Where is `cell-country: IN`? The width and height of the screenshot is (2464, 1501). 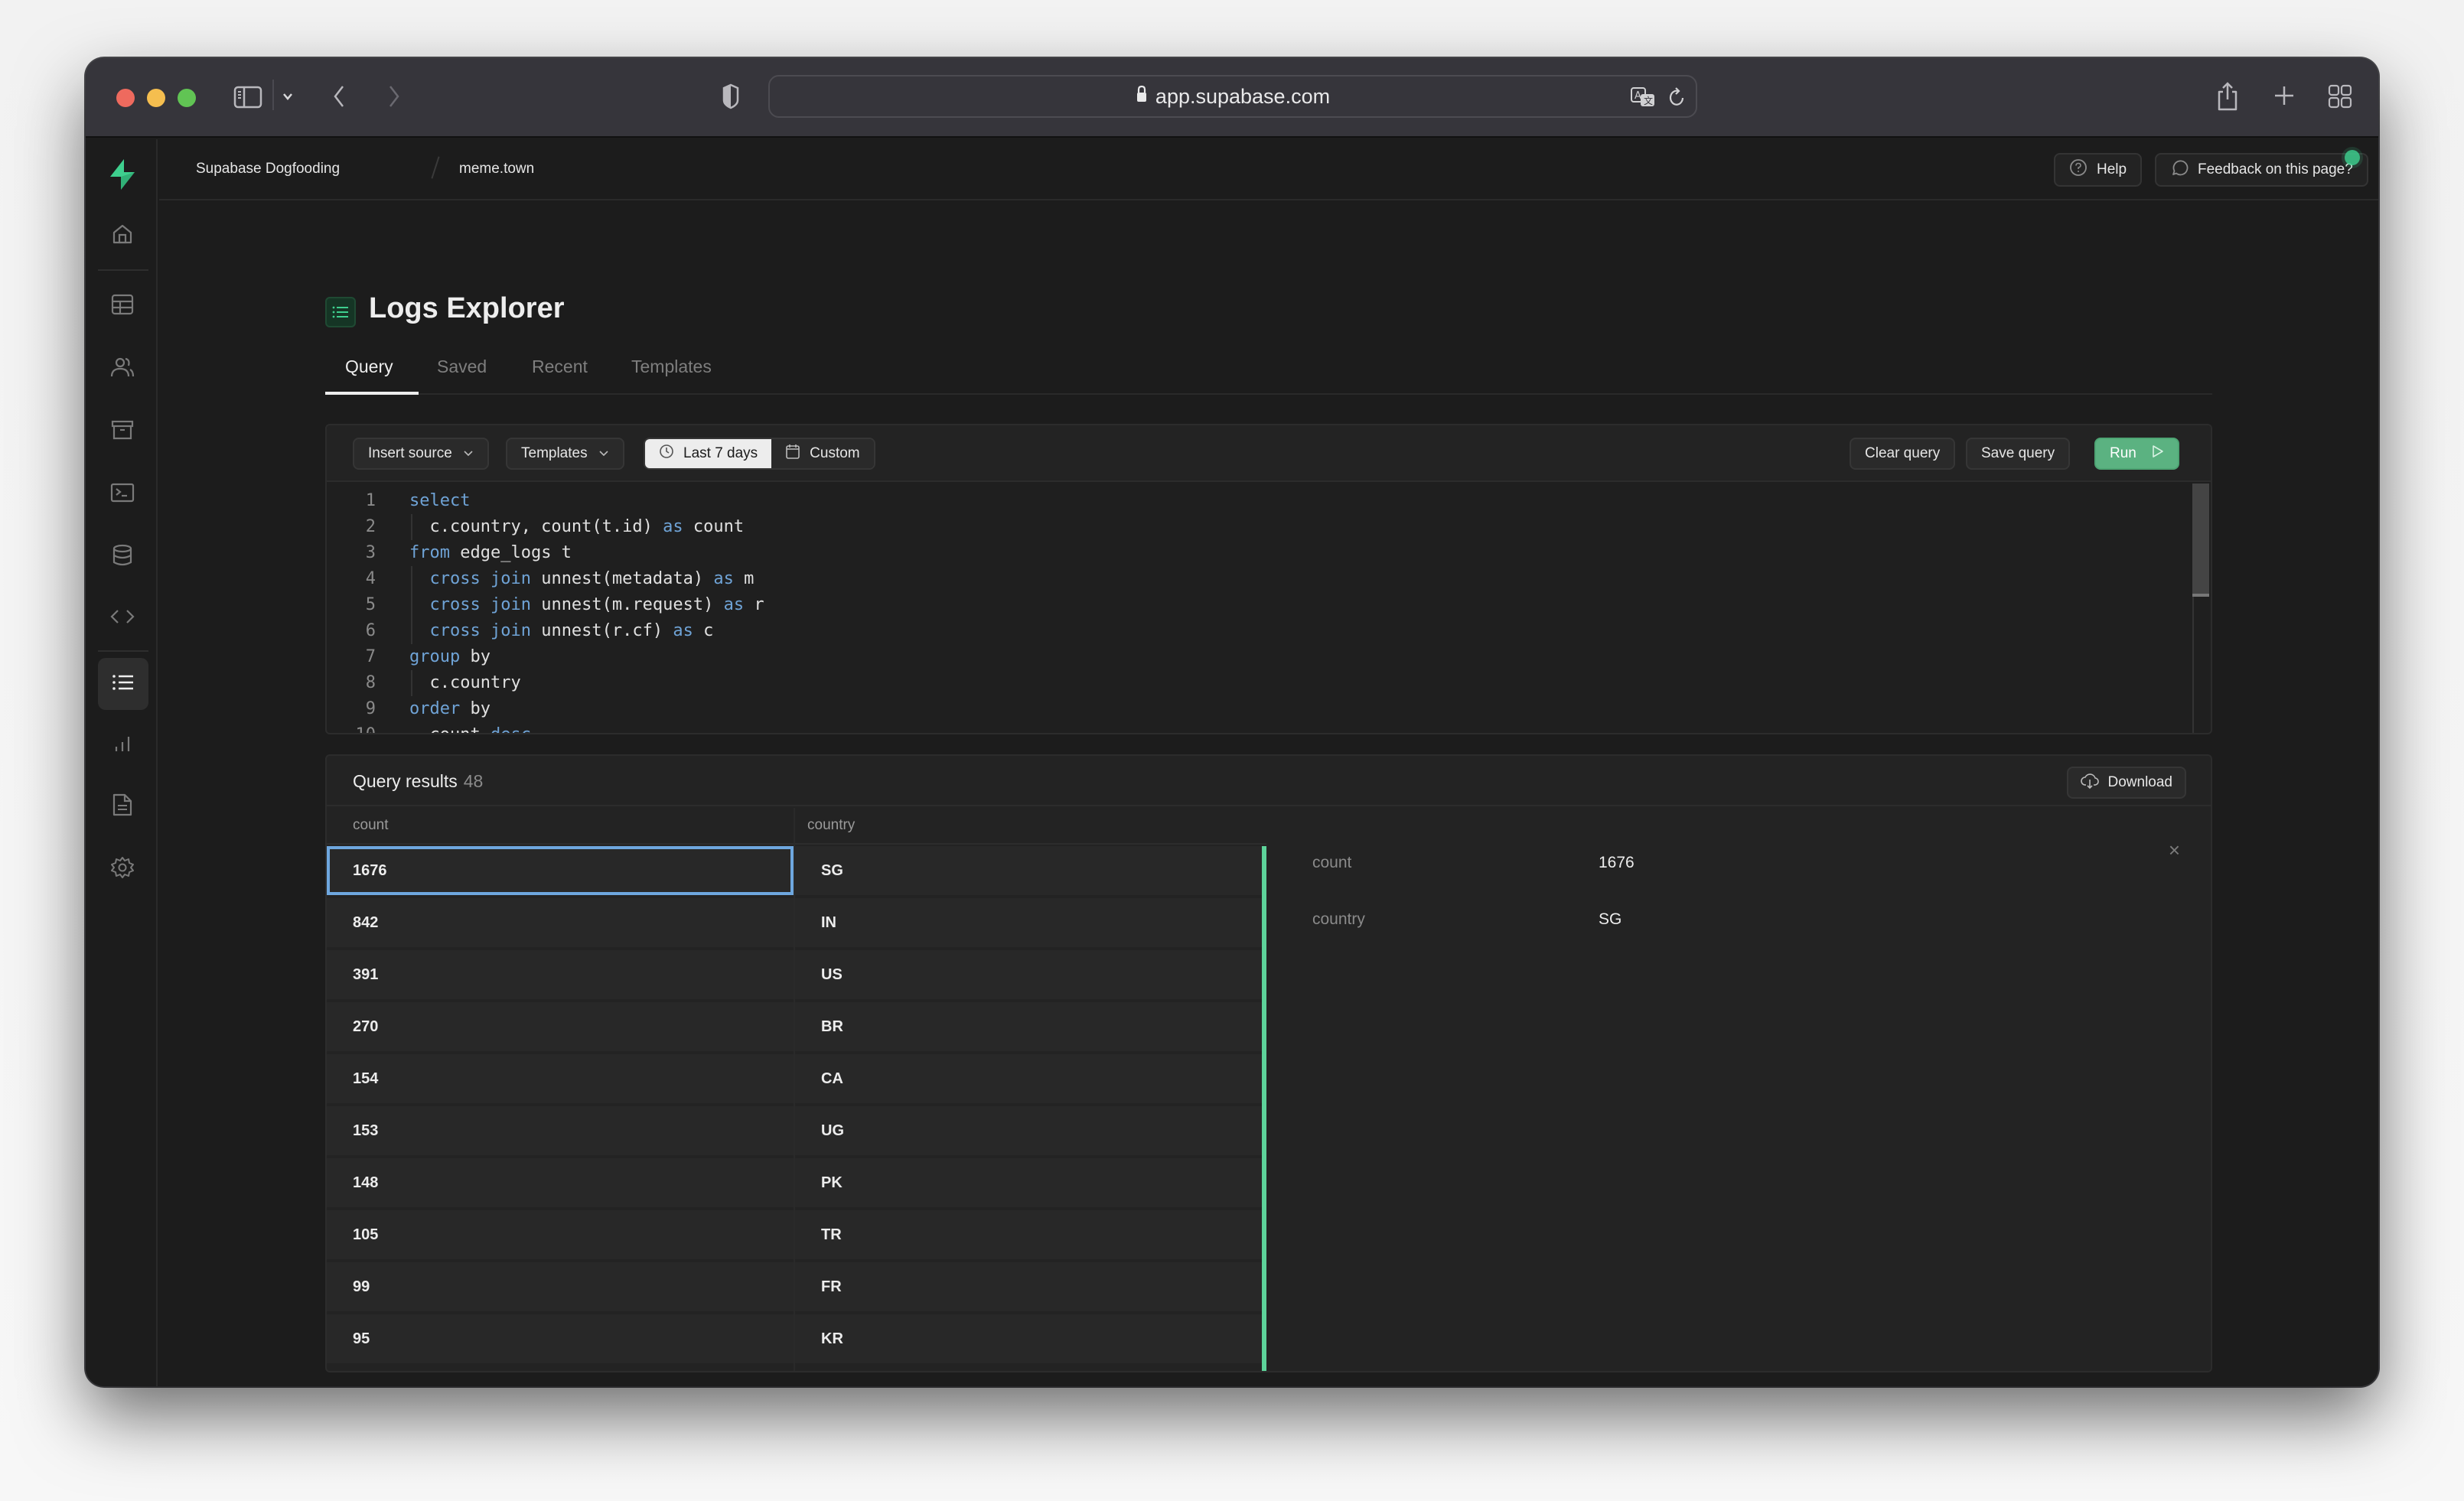 cell-country: IN is located at coordinates (1028, 922).